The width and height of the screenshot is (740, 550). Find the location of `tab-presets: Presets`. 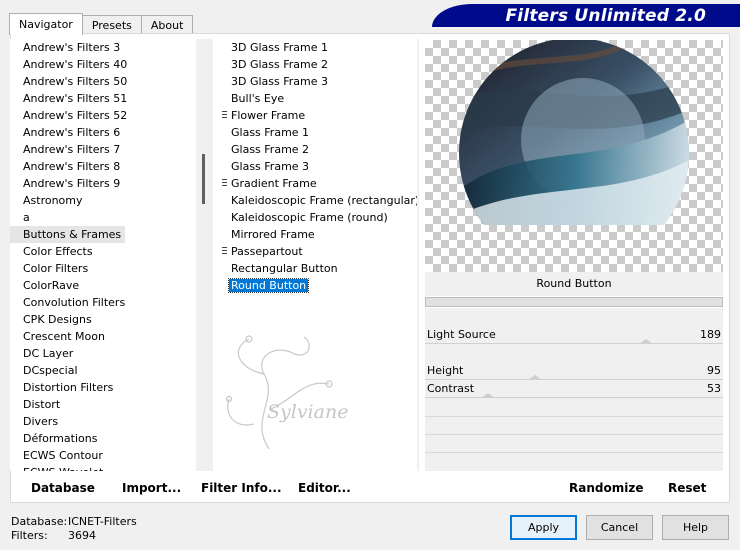

tab-presets: Presets is located at coordinates (111, 24).